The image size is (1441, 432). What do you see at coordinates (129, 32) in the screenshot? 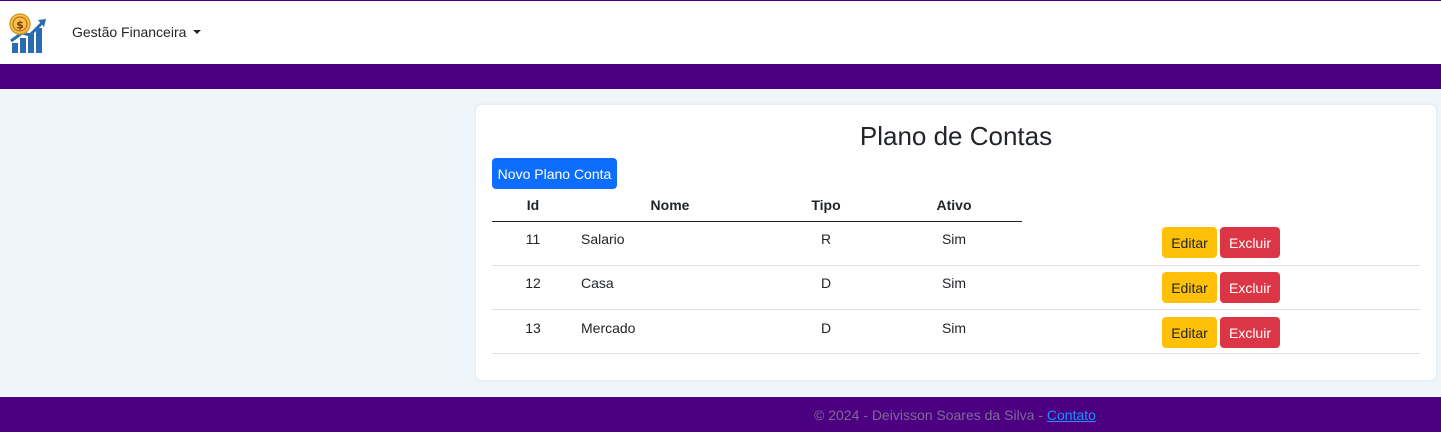
I see `dropdown-label: Gestão Financeira` at bounding box center [129, 32].